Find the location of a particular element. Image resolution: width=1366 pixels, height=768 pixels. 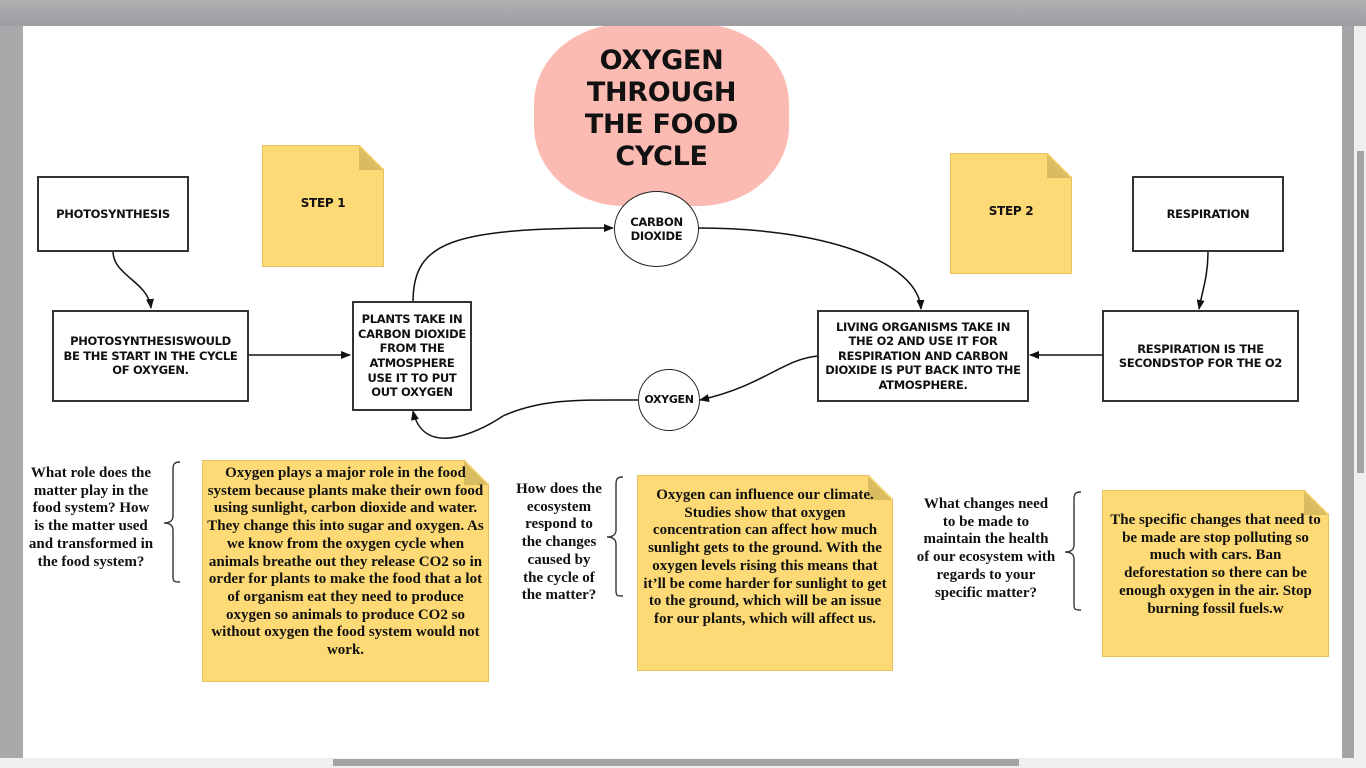

arrow-respiration-to-desc is located at coordinates (1202, 280).